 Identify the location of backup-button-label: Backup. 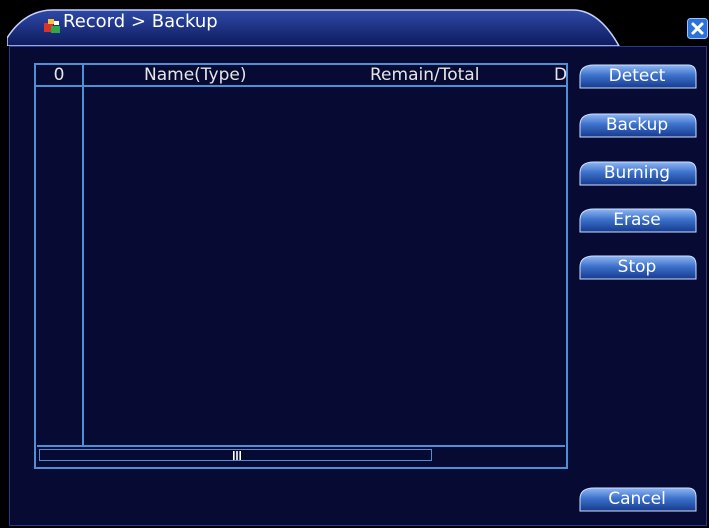
(637, 125).